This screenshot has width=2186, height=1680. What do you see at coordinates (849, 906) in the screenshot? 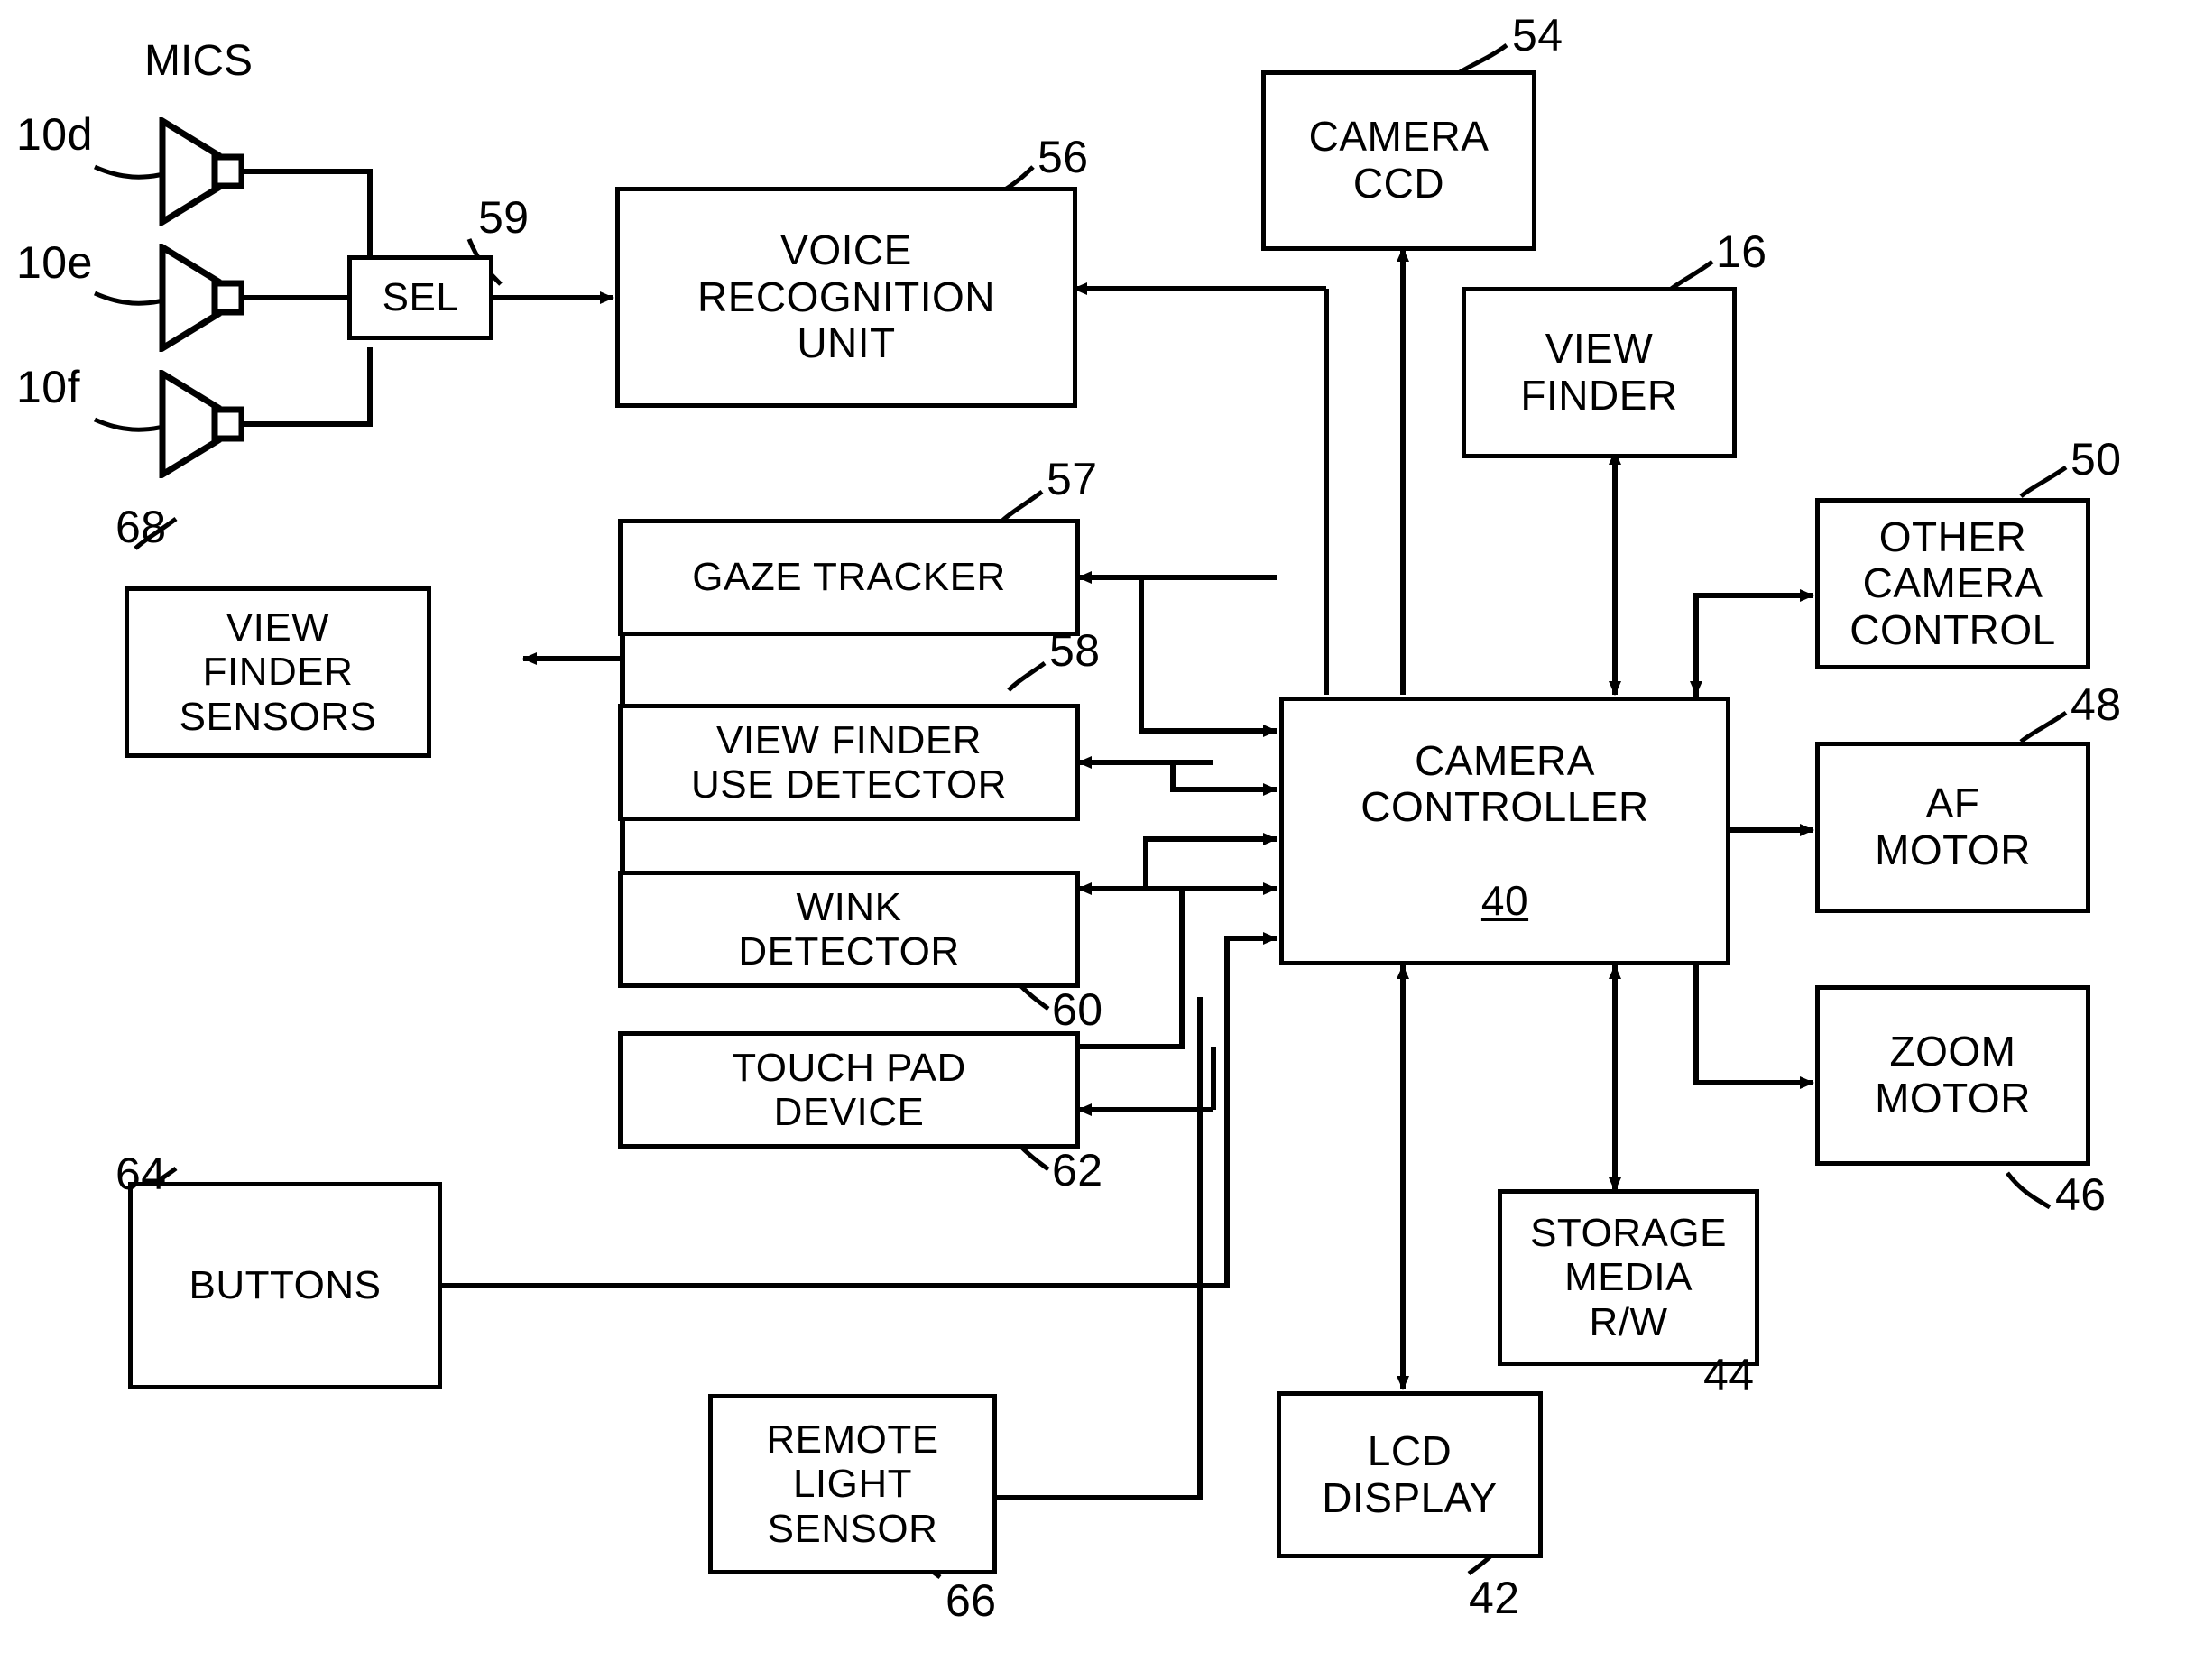
I see `wink-line1: WINK` at bounding box center [849, 906].